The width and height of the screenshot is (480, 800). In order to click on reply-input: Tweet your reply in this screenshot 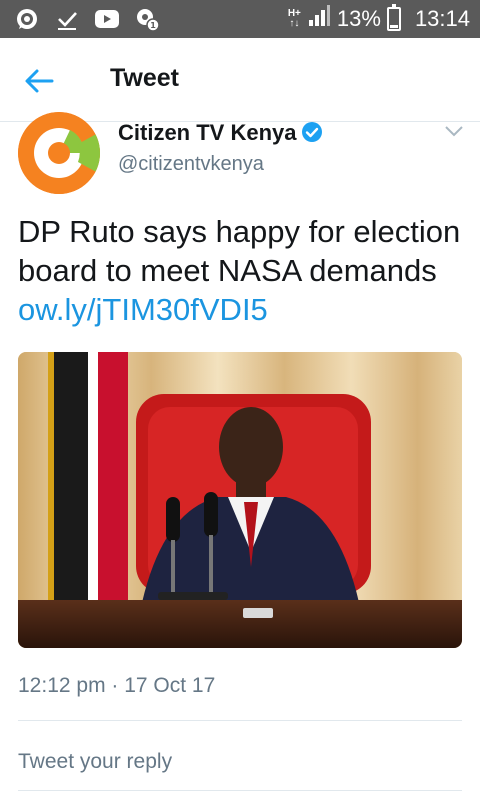, I will do `click(95, 762)`.